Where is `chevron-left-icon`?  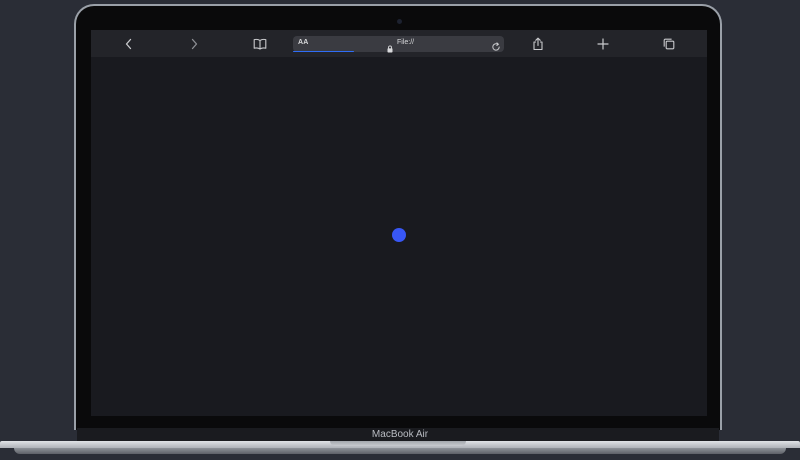 chevron-left-icon is located at coordinates (129, 44).